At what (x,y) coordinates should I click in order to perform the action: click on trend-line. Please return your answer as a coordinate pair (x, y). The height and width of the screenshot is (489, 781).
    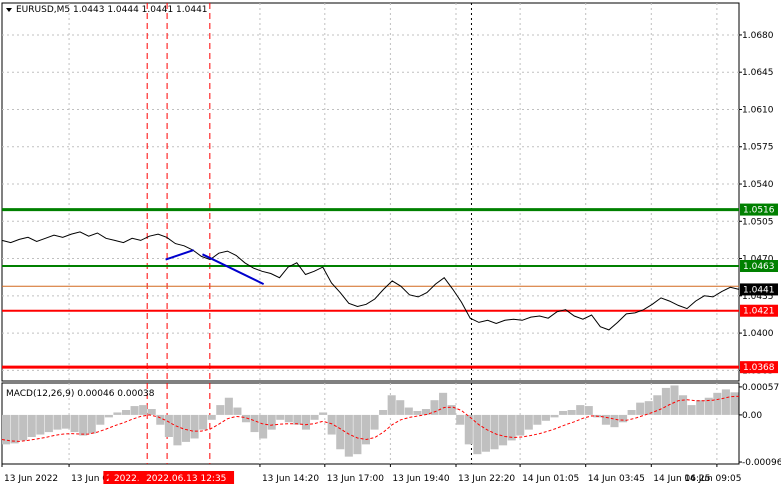
    Looking at the image, I should click on (179, 255).